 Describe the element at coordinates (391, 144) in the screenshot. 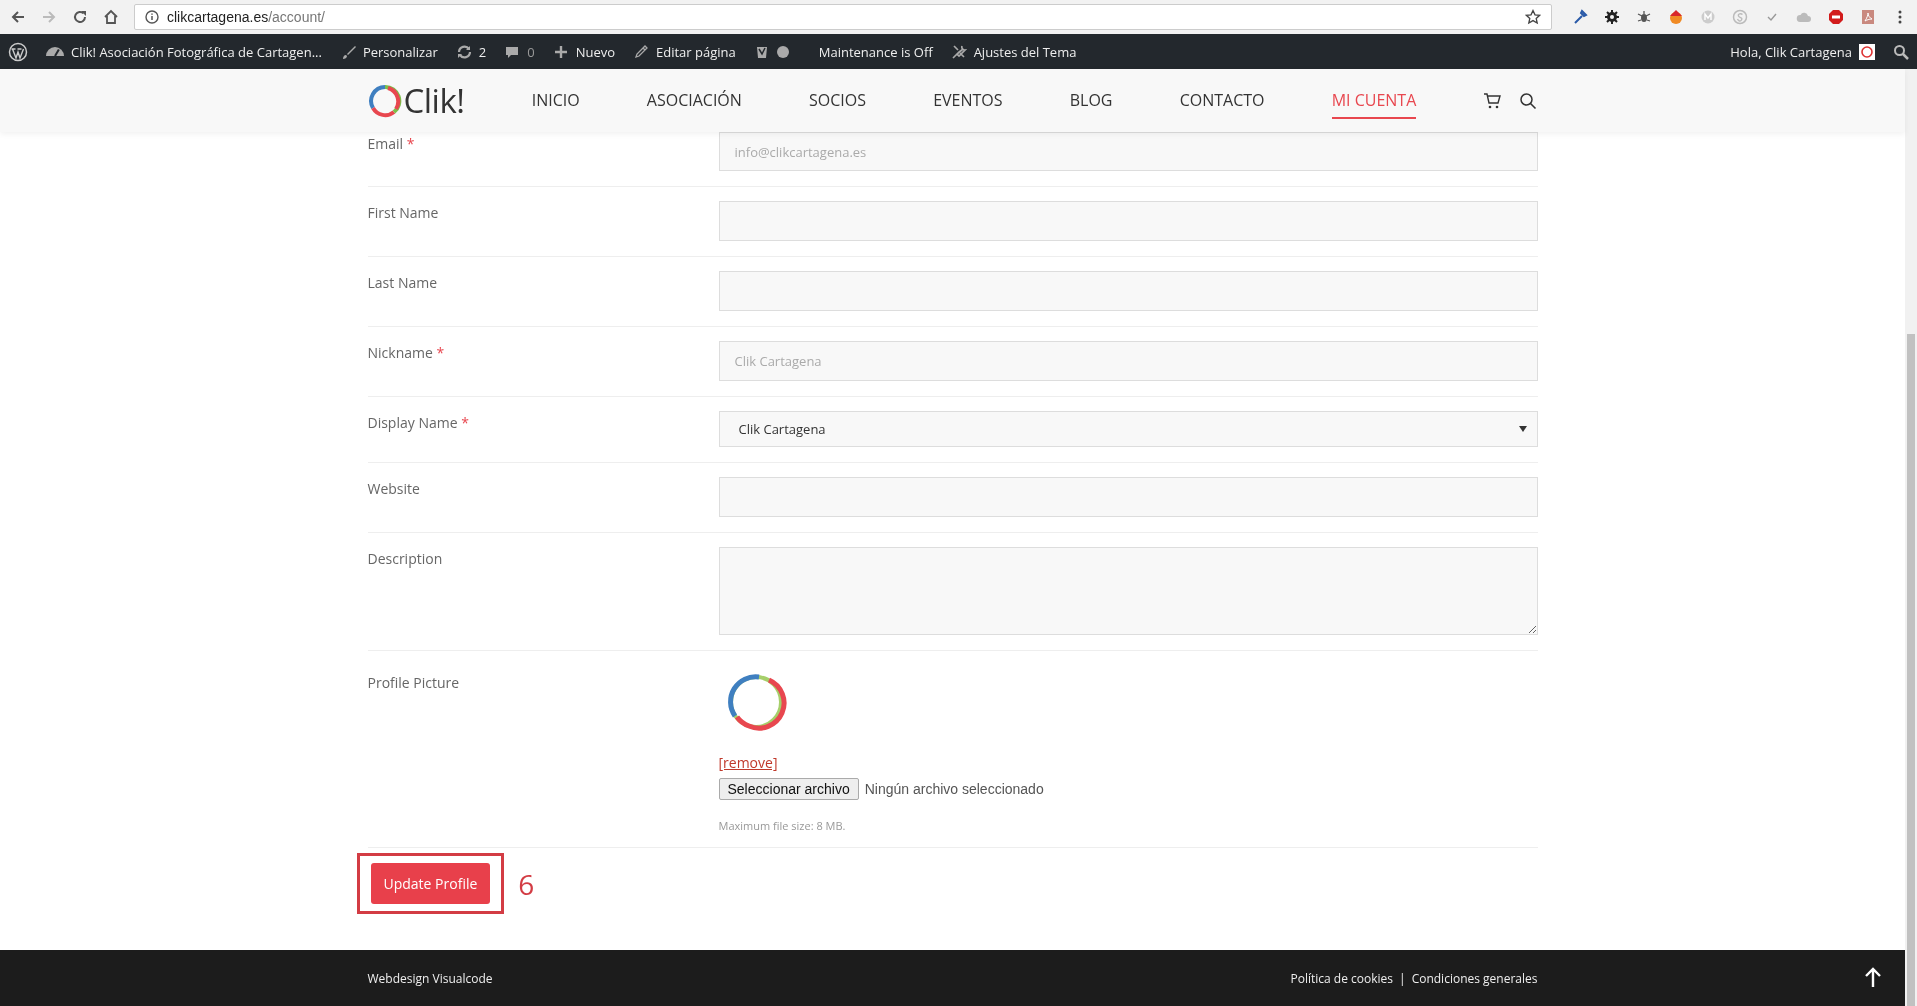

I see `field-label: Email *` at that location.